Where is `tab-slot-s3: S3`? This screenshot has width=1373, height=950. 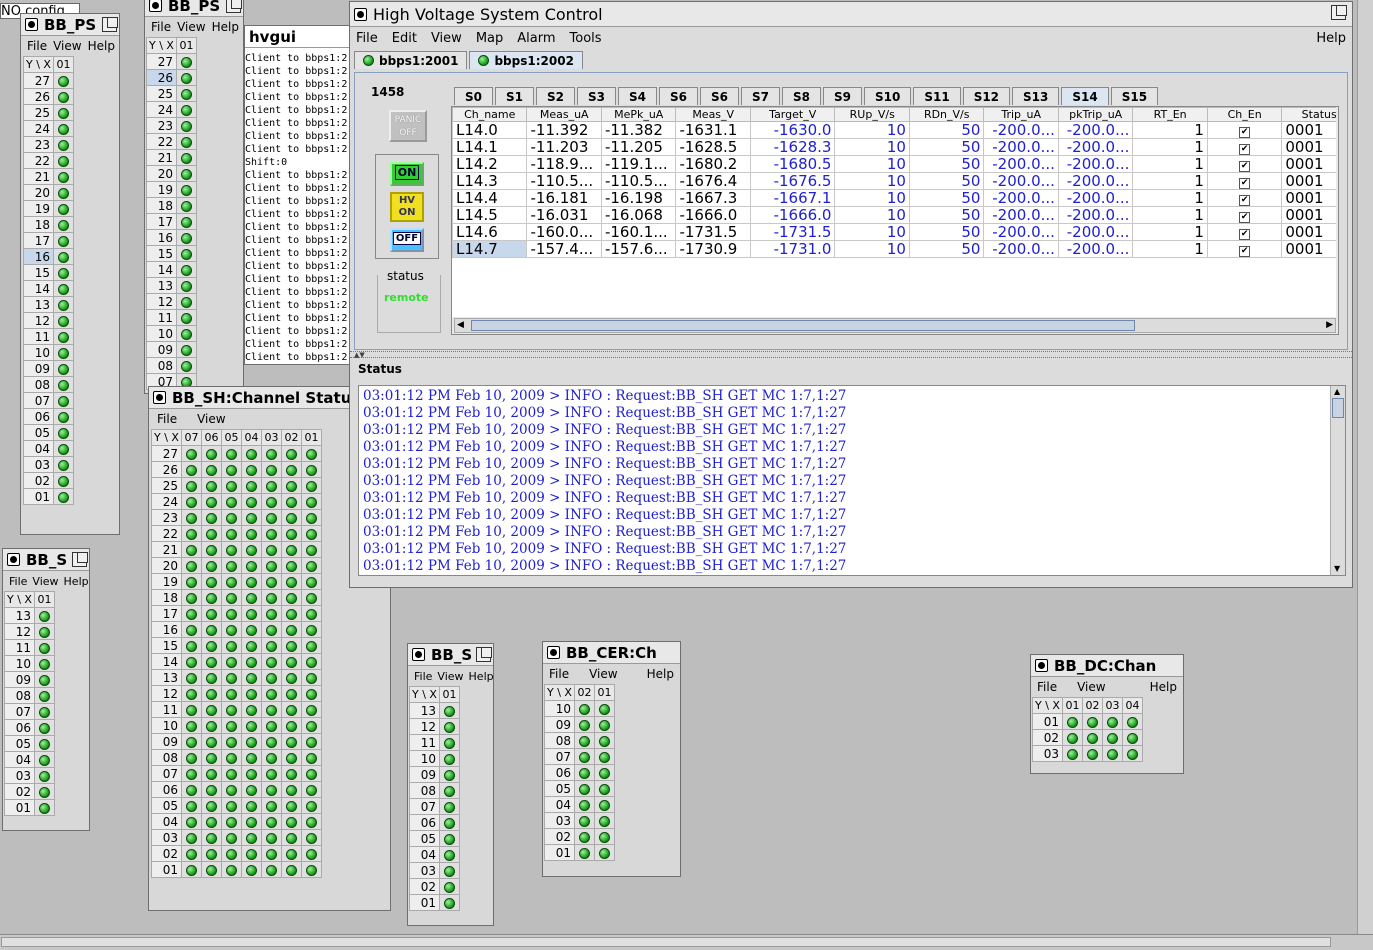
tab-slot-s3: S3 is located at coordinates (596, 96).